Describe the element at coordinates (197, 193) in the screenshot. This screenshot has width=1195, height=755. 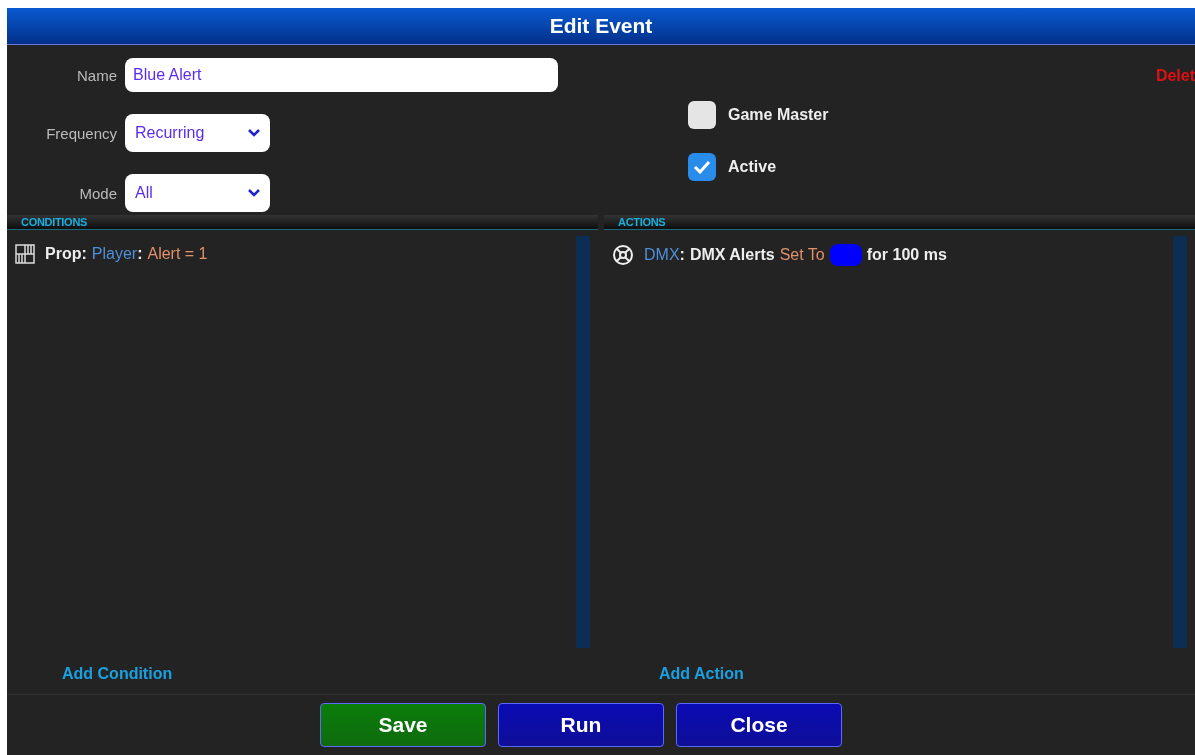
I see `select-field: All` at that location.